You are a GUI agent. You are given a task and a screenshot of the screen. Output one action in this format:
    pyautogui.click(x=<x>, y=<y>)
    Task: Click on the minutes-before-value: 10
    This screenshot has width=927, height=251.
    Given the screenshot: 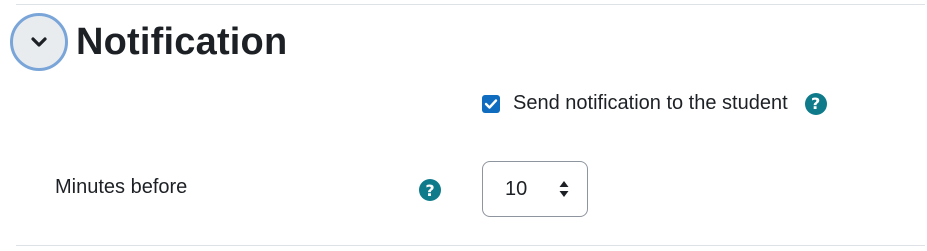 What is the action you would take?
    pyautogui.click(x=516, y=188)
    